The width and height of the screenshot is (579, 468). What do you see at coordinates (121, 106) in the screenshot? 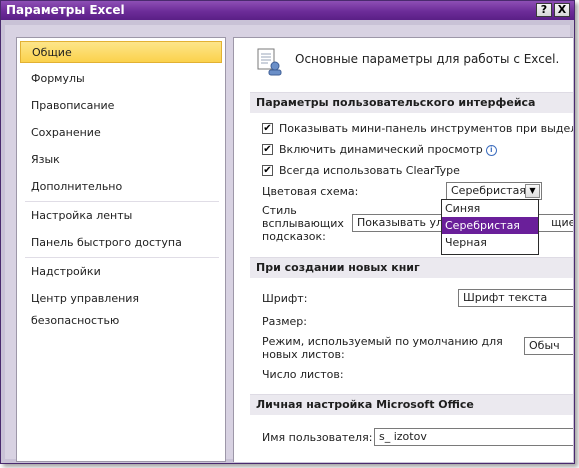
I see `nav-item-proofing: Правописание` at bounding box center [121, 106].